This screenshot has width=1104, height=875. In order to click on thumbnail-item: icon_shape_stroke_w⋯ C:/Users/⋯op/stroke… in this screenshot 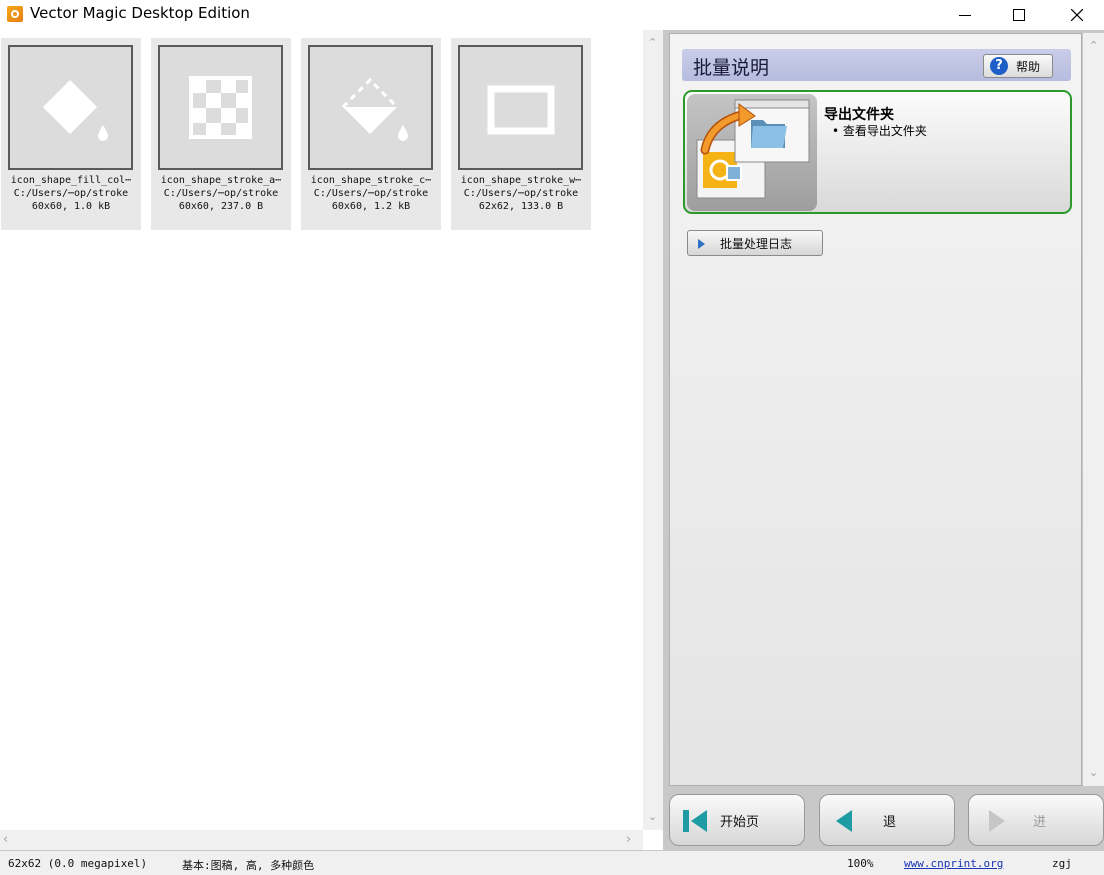, I will do `click(521, 134)`.